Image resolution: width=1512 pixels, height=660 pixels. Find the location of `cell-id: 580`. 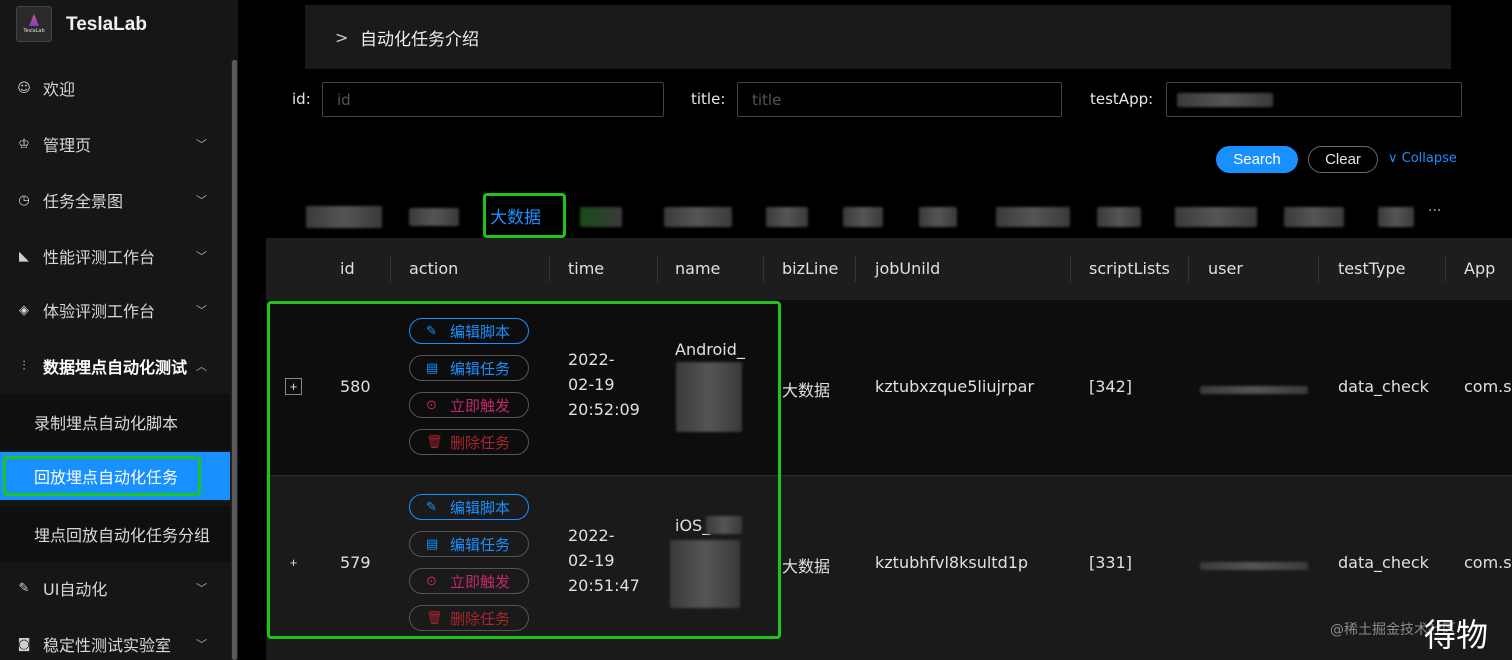

cell-id: 580 is located at coordinates (355, 386).